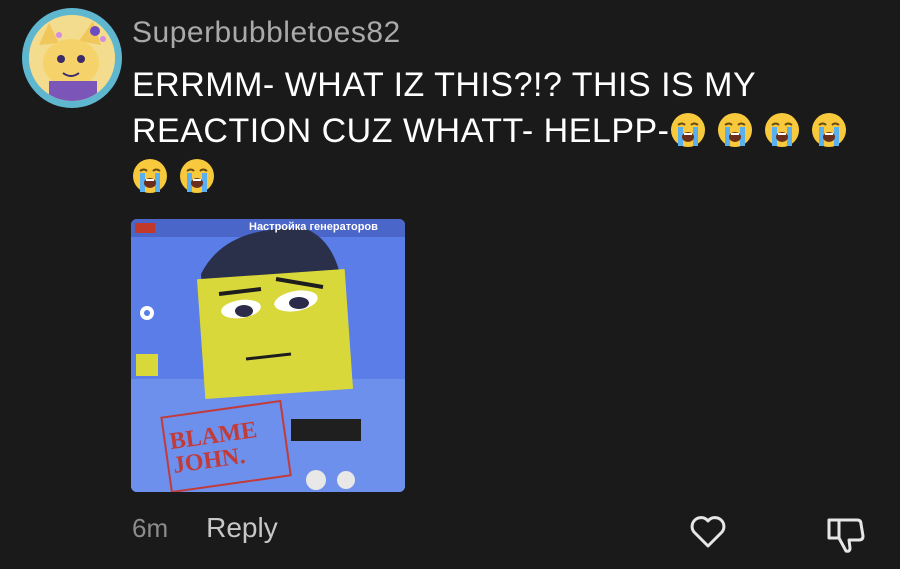  I want to click on heart-outline-icon, so click(708, 532).